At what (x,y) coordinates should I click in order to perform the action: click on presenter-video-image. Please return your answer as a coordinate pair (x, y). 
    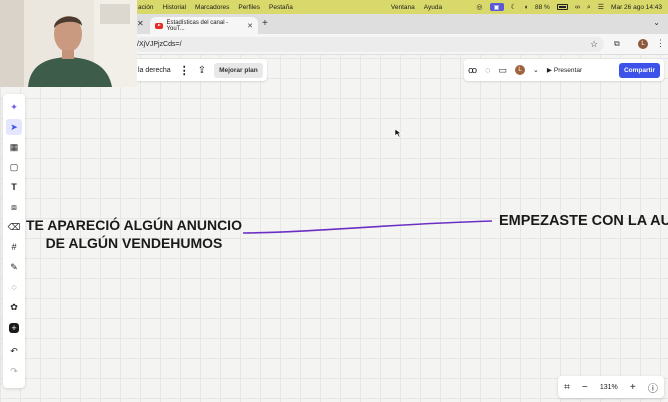
    Looking at the image, I should click on (68, 43).